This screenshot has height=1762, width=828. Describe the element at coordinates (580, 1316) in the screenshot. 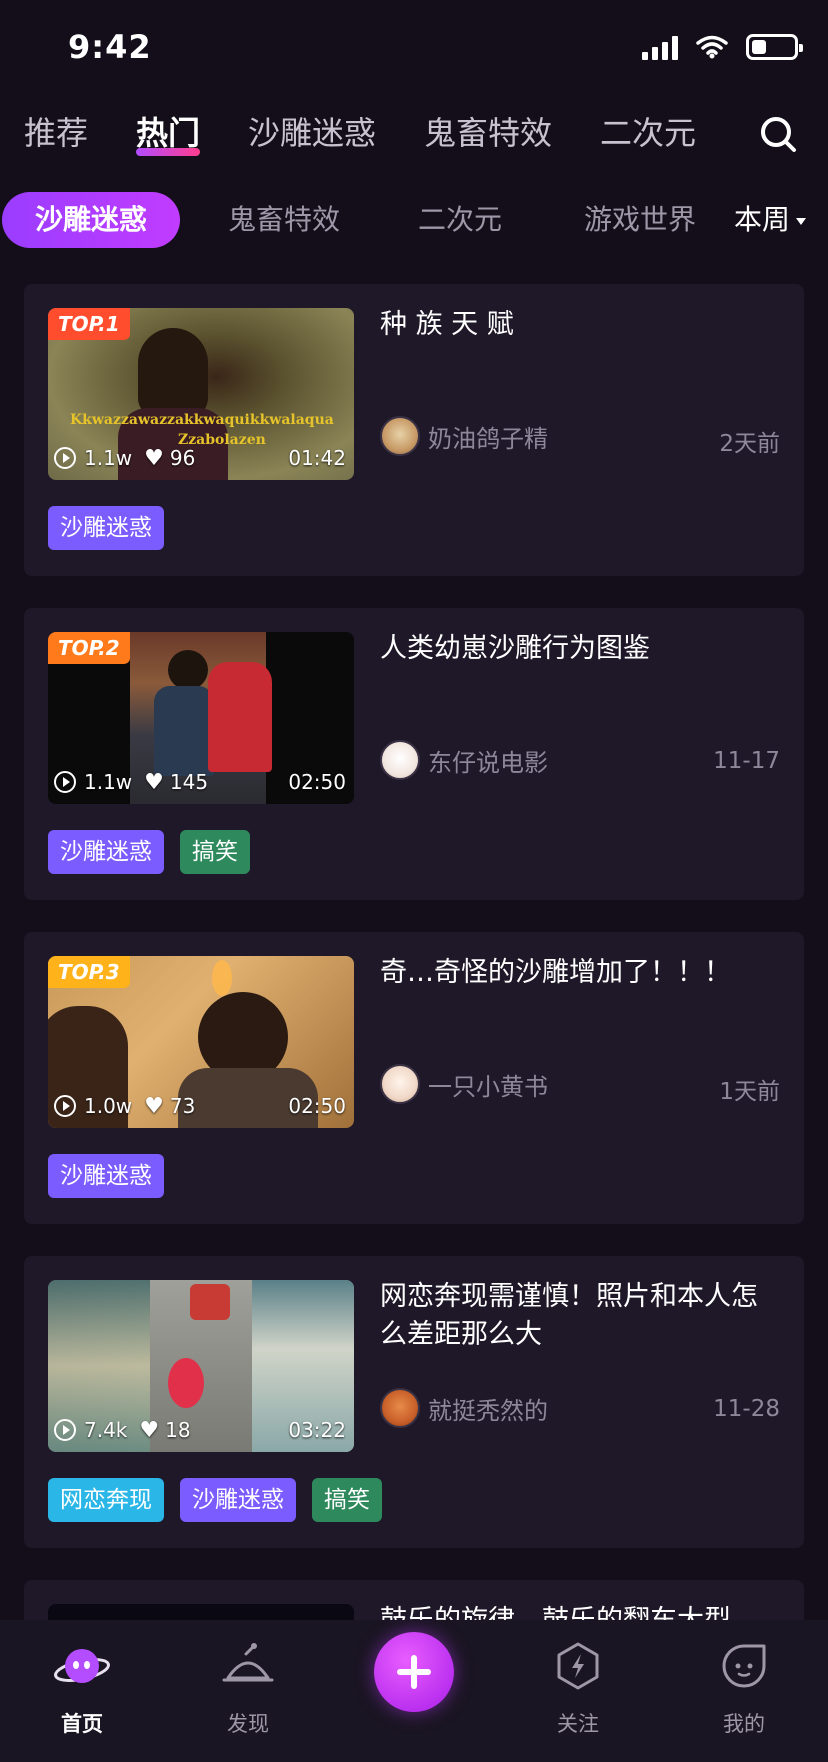

I see `video-title: 网恋奔现需谨慎！照片和本人怎么差距那么大` at that location.